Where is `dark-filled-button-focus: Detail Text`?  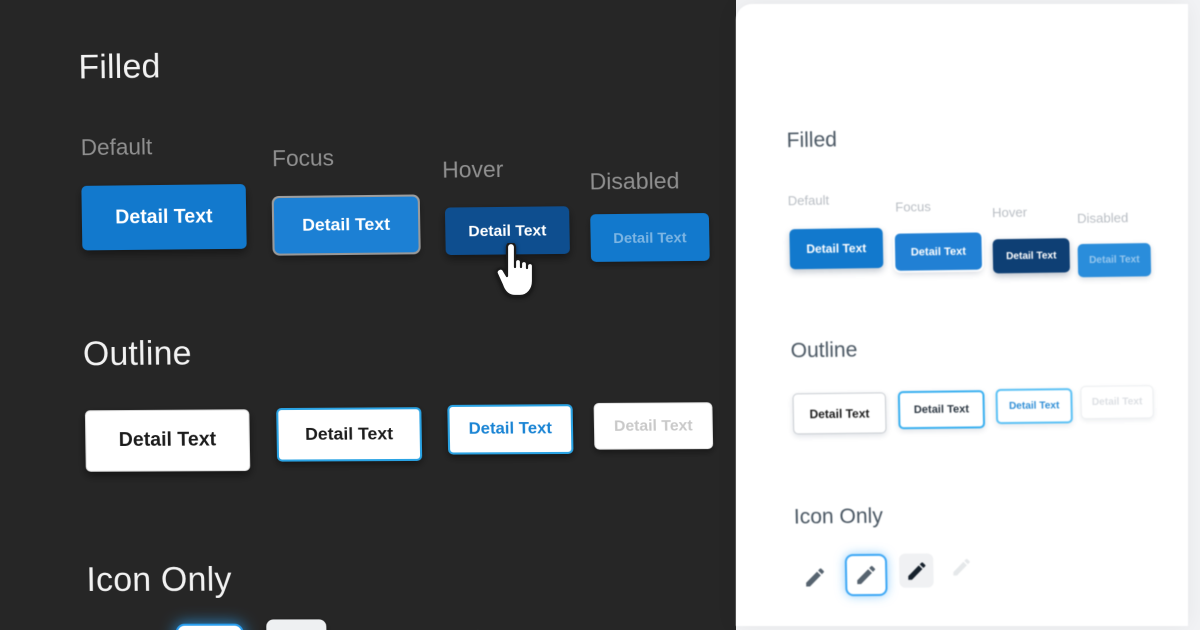 dark-filled-button-focus: Detail Text is located at coordinates (346, 225).